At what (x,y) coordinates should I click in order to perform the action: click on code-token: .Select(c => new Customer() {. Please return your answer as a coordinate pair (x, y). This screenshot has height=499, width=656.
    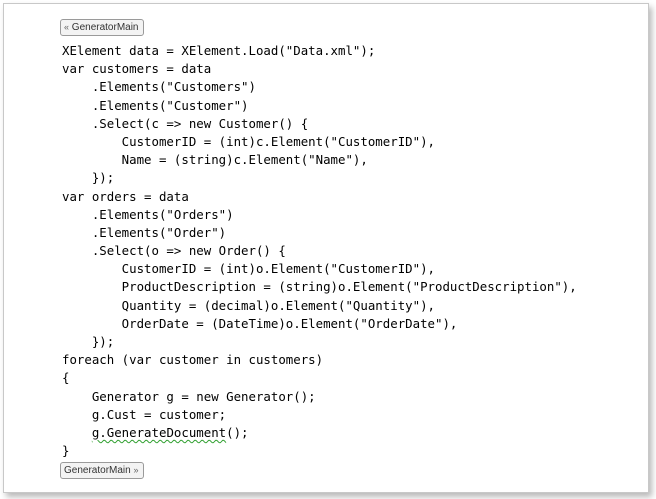
    Looking at the image, I should click on (185, 123).